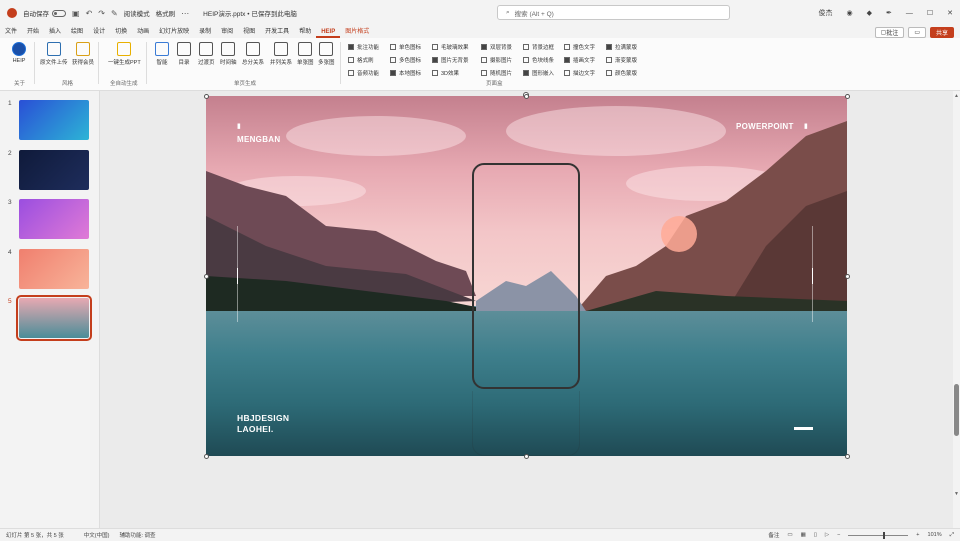 The height and width of the screenshot is (541, 960). Describe the element at coordinates (206, 456) in the screenshot. I see `resize-handle-bl` at that location.